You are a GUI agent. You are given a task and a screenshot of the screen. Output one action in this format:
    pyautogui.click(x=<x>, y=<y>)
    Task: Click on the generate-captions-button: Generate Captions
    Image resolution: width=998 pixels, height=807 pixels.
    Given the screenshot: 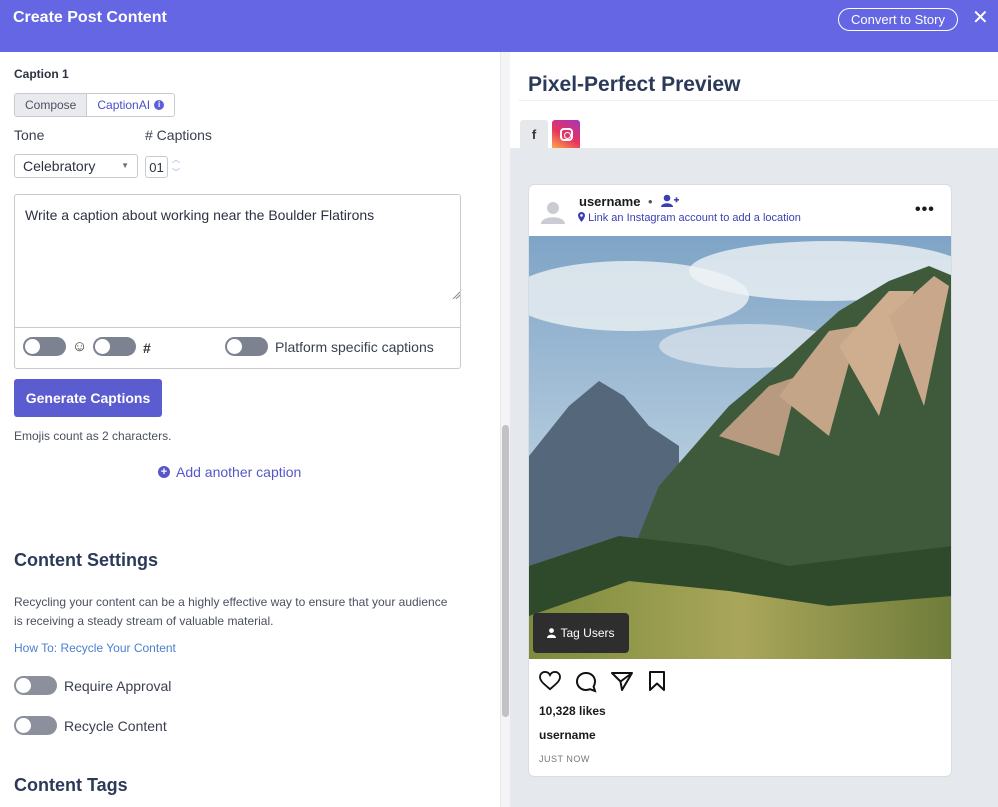 What is the action you would take?
    pyautogui.click(x=88, y=398)
    